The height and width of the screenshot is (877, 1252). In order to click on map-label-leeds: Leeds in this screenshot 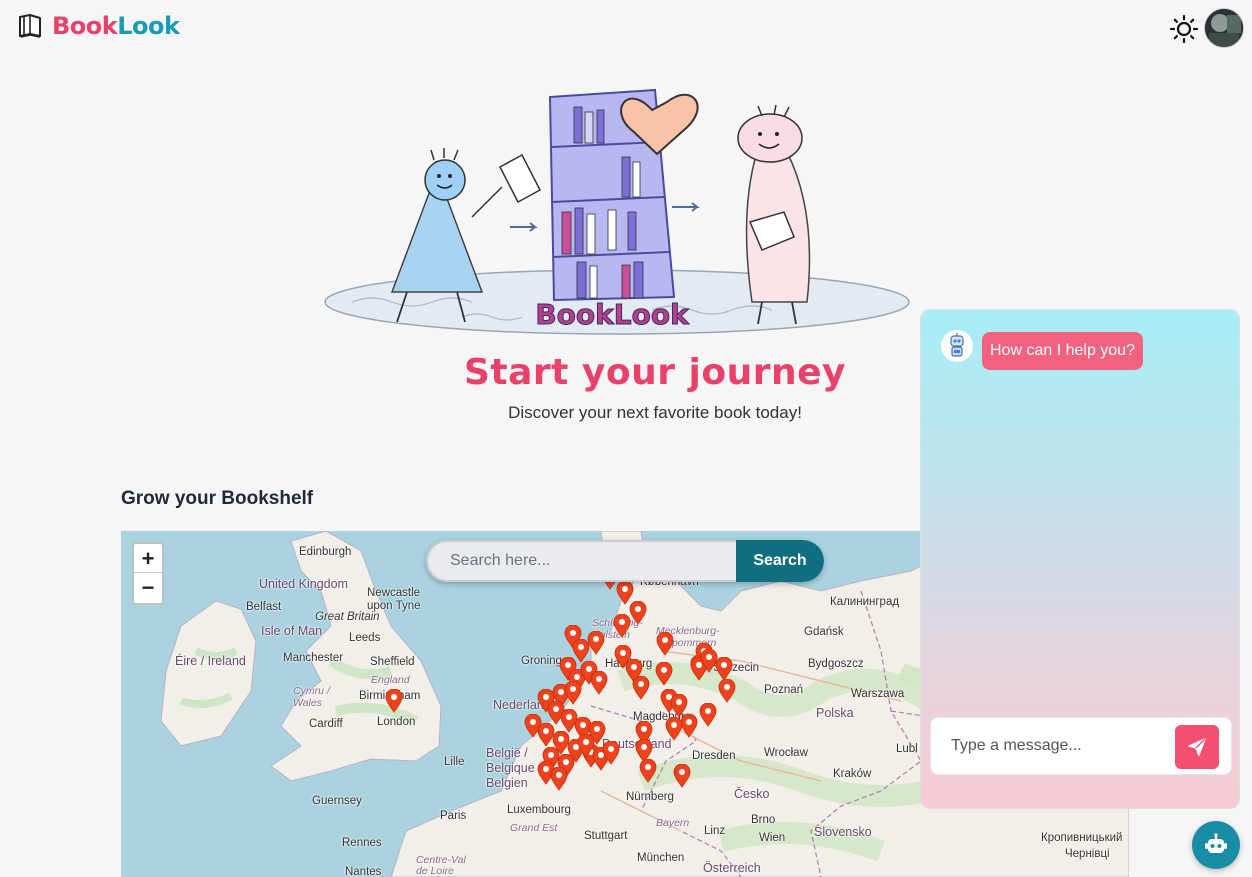, I will do `click(365, 638)`.